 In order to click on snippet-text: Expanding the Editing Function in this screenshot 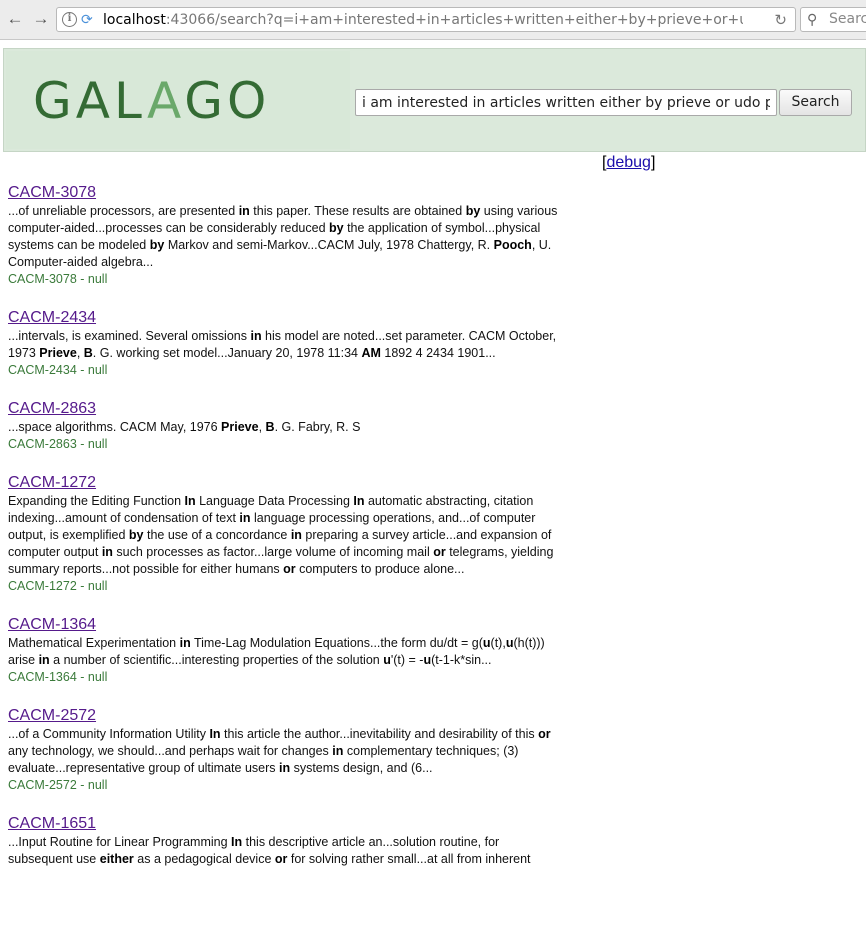, I will do `click(96, 501)`.